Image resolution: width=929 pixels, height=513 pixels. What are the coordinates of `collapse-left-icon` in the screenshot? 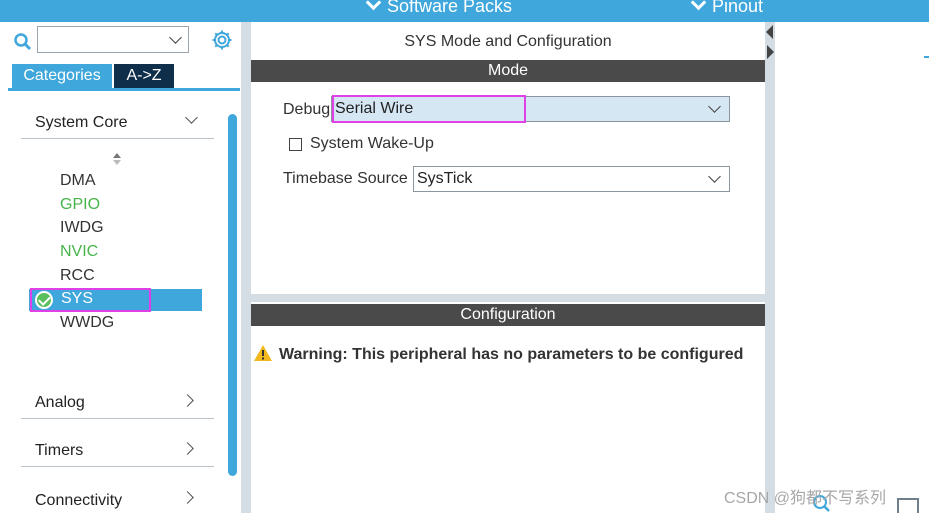 It's located at (769, 32).